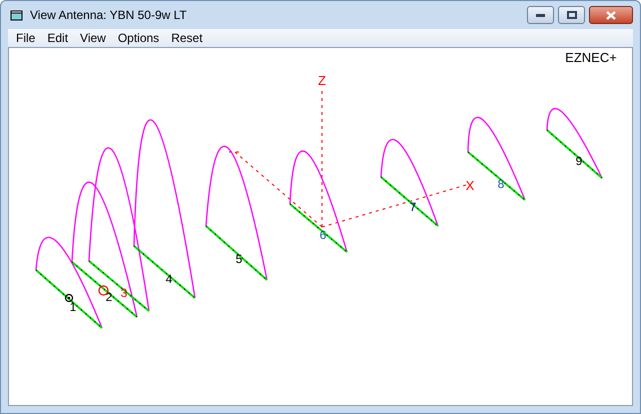 The height and width of the screenshot is (414, 641). Describe the element at coordinates (73, 307) in the screenshot. I see `element-number: 1` at that location.